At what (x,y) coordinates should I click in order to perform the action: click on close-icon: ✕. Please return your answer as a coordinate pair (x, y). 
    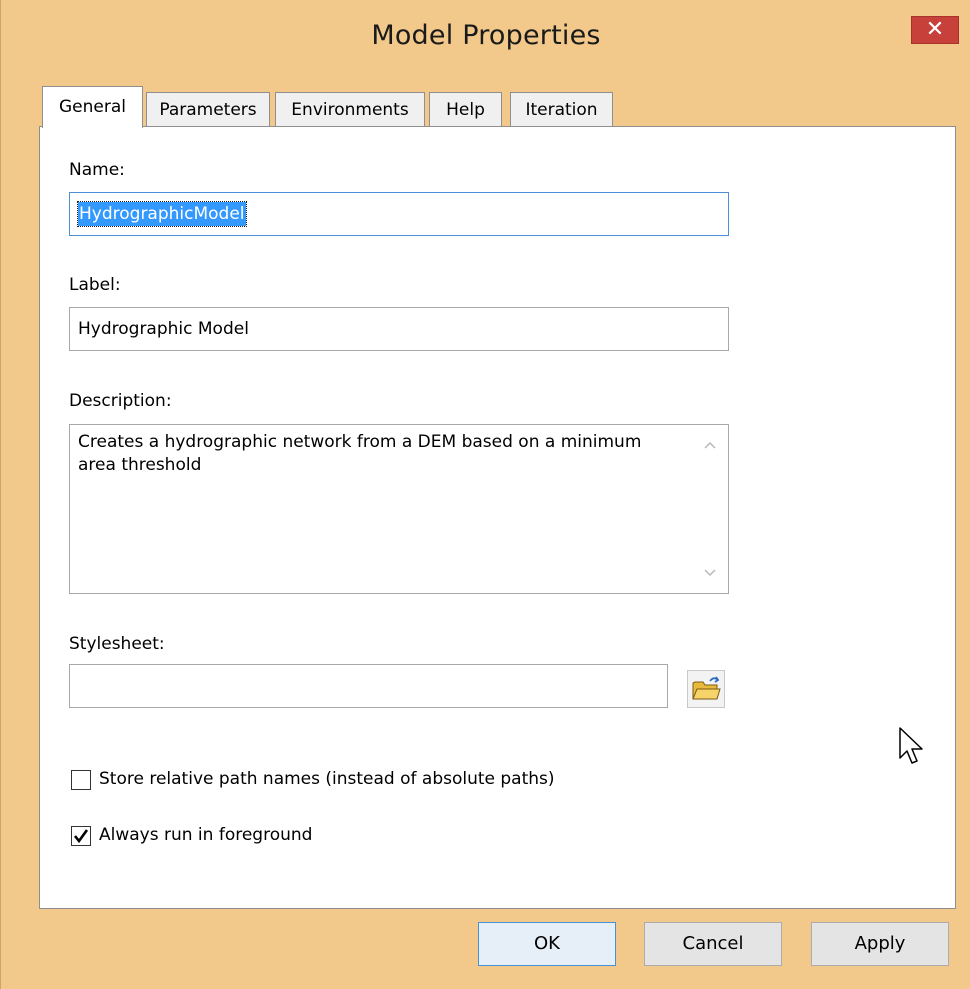
    Looking at the image, I should click on (935, 29).